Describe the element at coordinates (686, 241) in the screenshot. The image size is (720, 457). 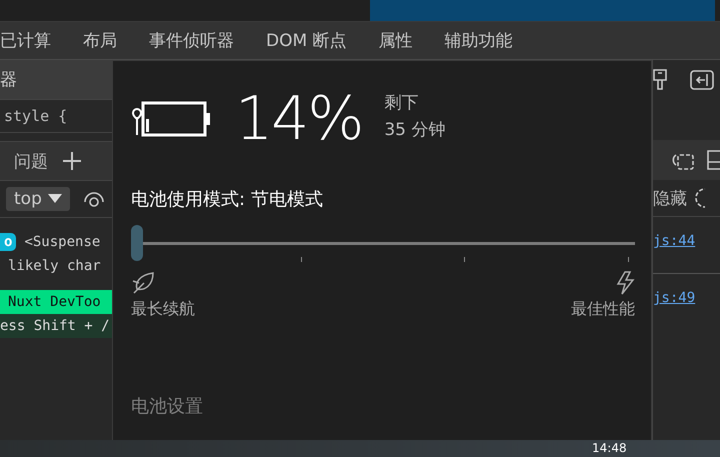
I see `source-link: js:44` at that location.